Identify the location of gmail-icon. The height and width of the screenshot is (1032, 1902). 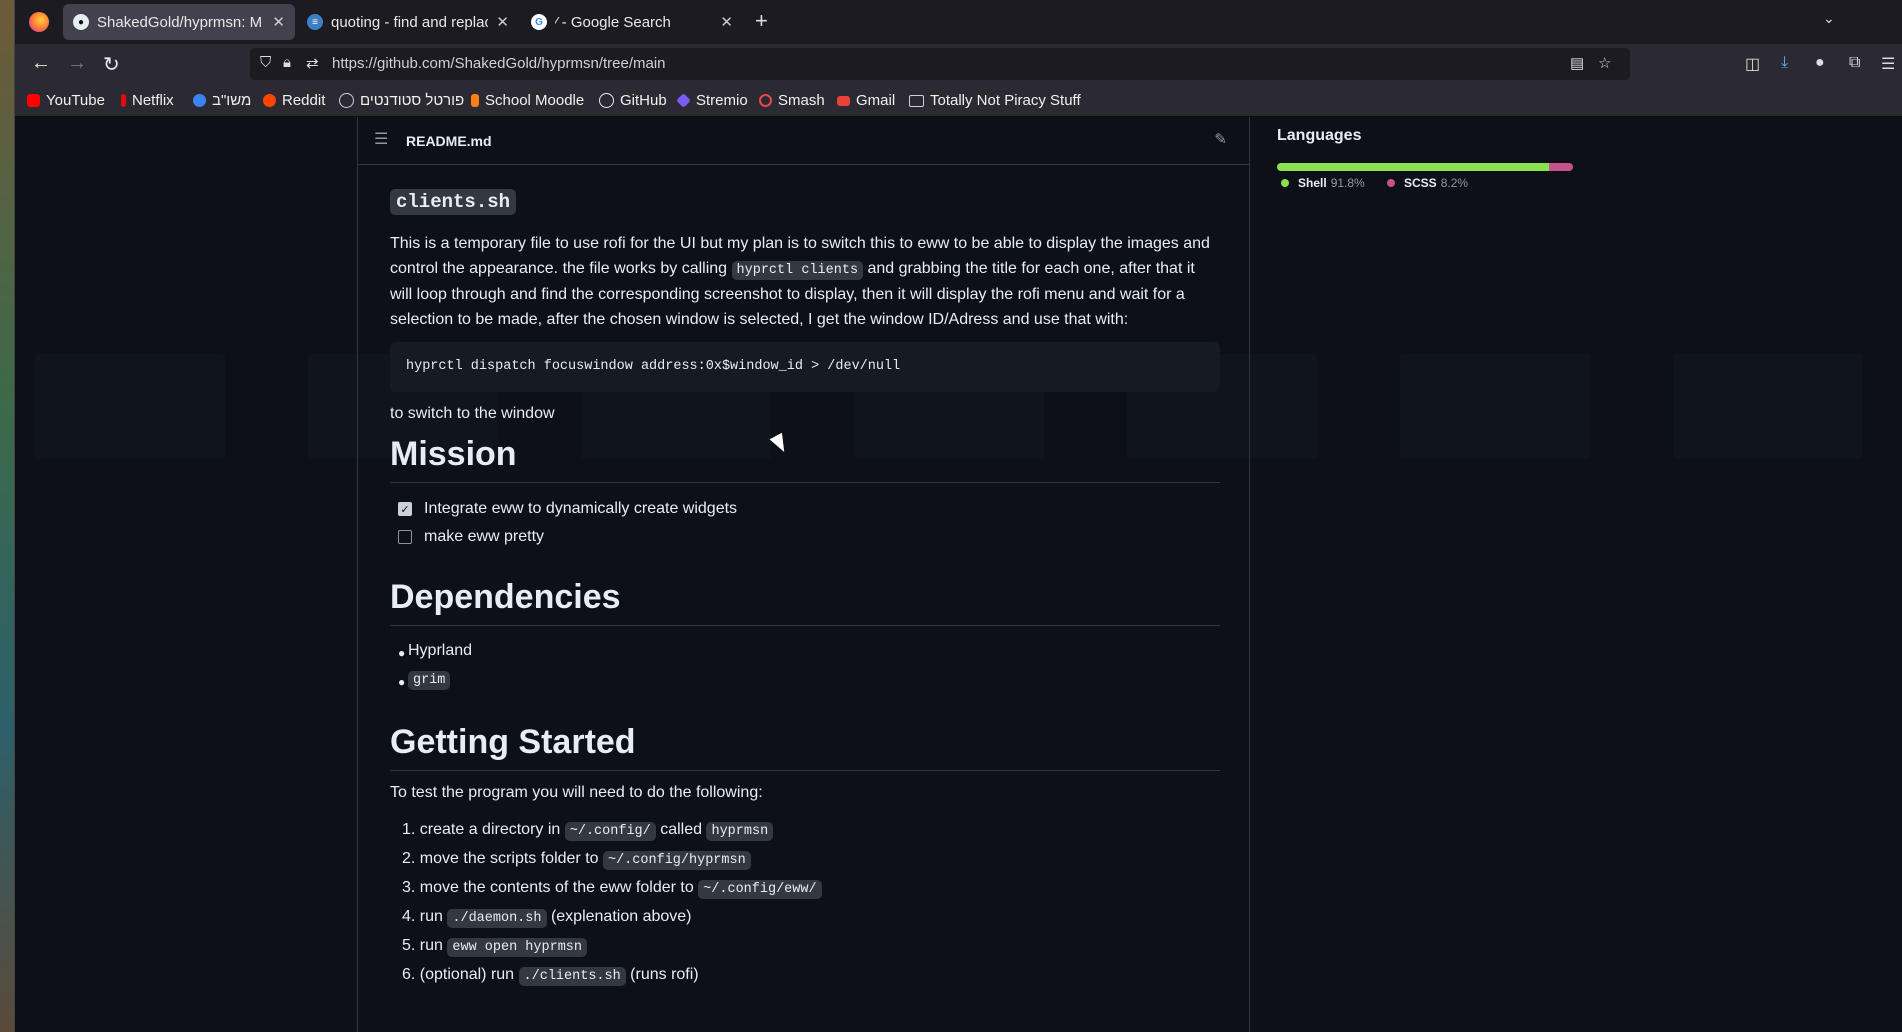
(843, 100).